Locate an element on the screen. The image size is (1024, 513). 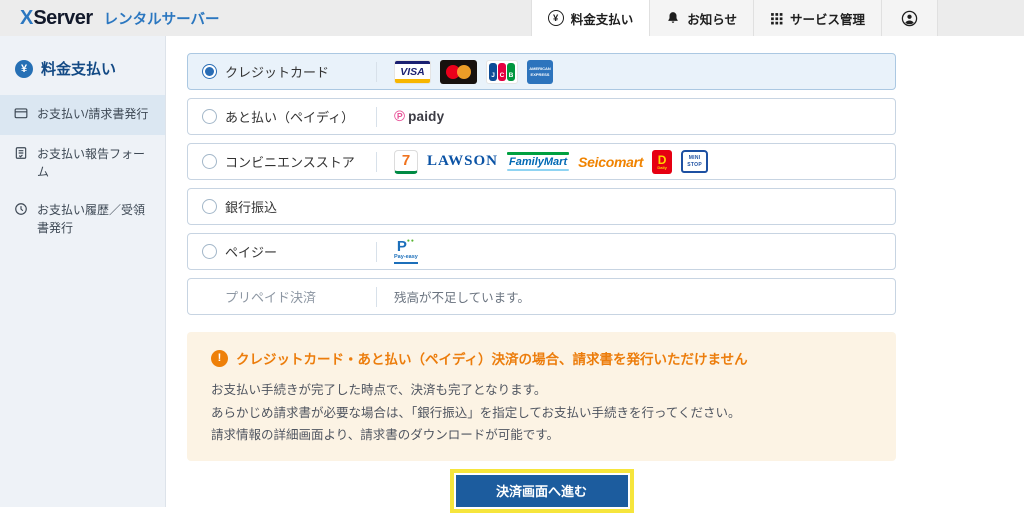
logo-brand-server: Server is located at coordinates (63, 17).